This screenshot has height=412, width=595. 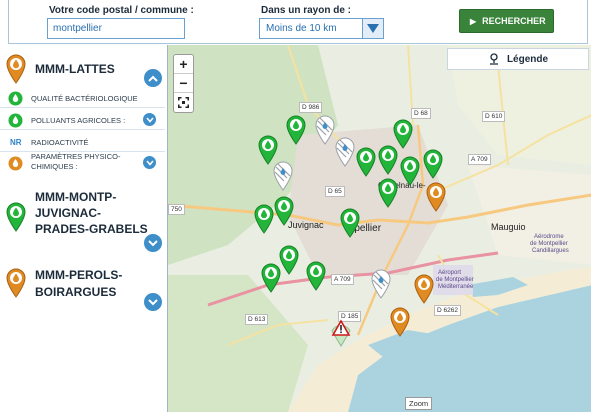 I want to click on parameter-label: QUALITÉ BACTÉRIOLOGIQUE, so click(x=84, y=98).